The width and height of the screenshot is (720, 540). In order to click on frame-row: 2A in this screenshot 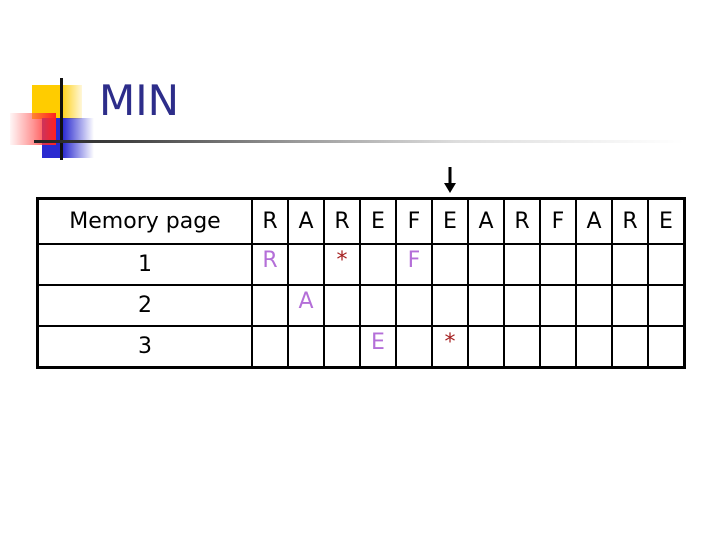, I will do `click(361, 305)`.